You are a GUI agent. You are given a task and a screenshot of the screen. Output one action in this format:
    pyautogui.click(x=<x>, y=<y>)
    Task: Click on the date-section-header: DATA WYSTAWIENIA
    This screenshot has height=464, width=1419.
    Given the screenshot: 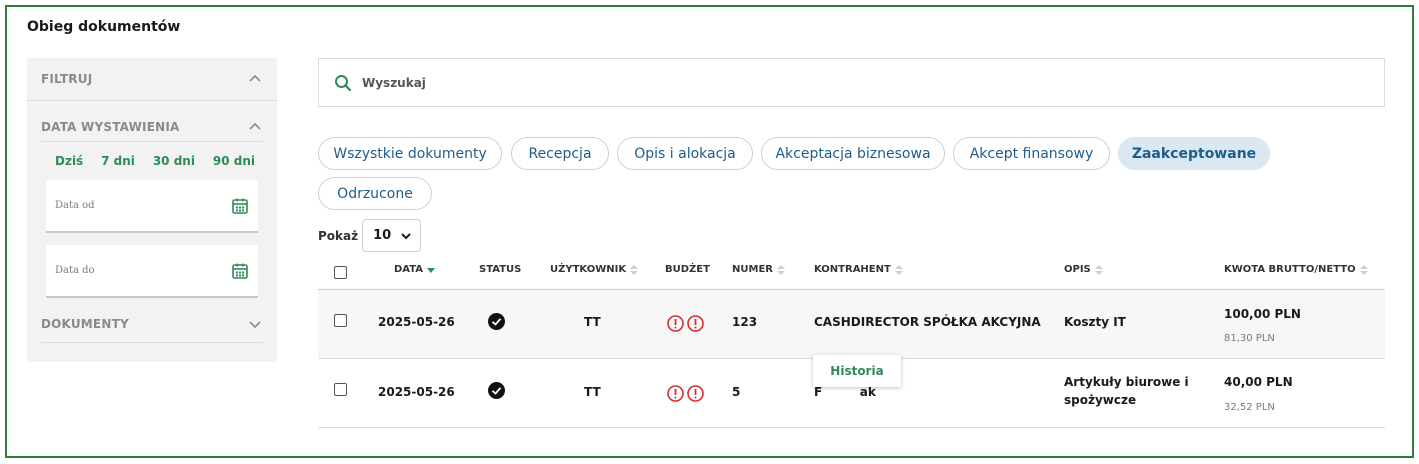 What is the action you would take?
    pyautogui.click(x=152, y=124)
    